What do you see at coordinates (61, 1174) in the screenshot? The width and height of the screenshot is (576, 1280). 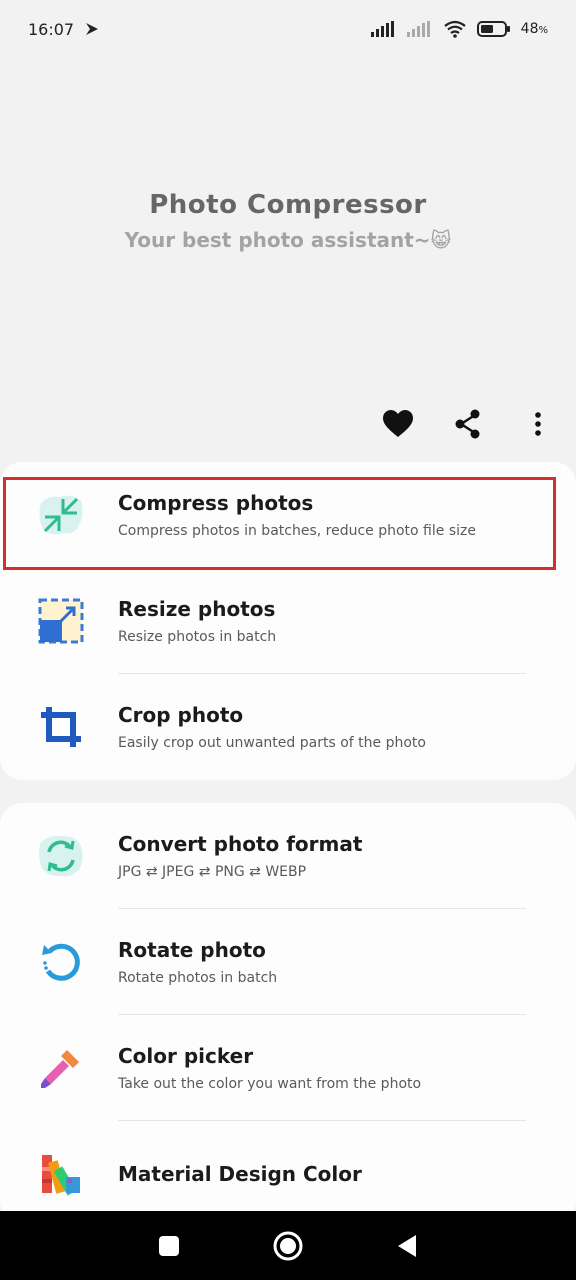 I see `palette-icon` at bounding box center [61, 1174].